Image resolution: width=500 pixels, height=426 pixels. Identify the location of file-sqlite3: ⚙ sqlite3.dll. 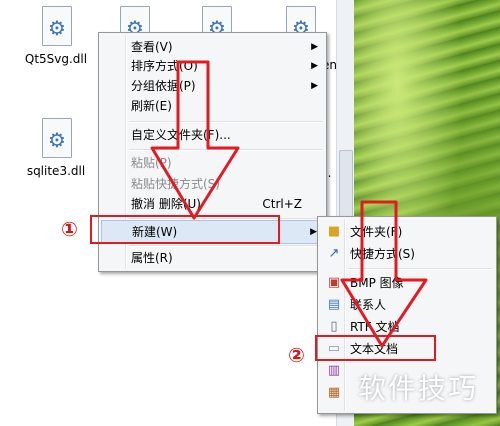
(56, 148).